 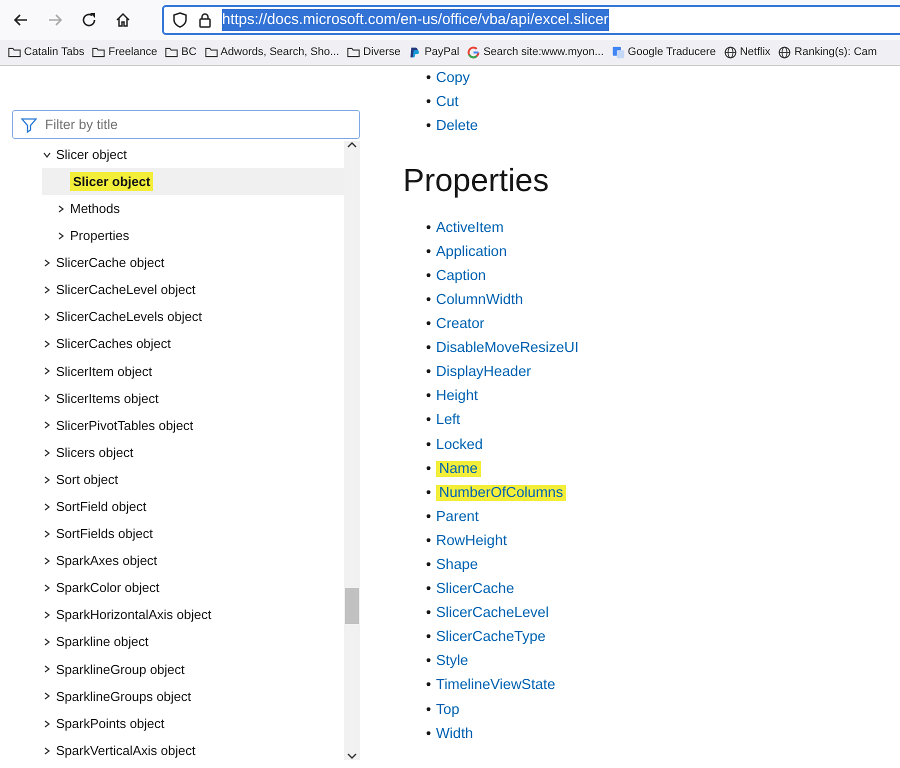 What do you see at coordinates (125, 52) in the screenshot?
I see `bookmark: Freelance` at bounding box center [125, 52].